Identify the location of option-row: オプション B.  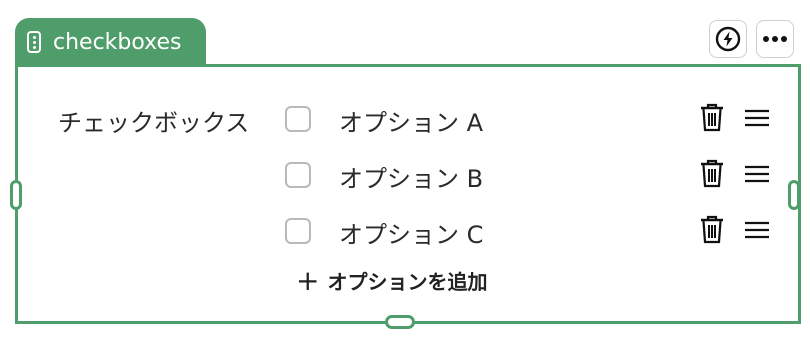
(405, 175).